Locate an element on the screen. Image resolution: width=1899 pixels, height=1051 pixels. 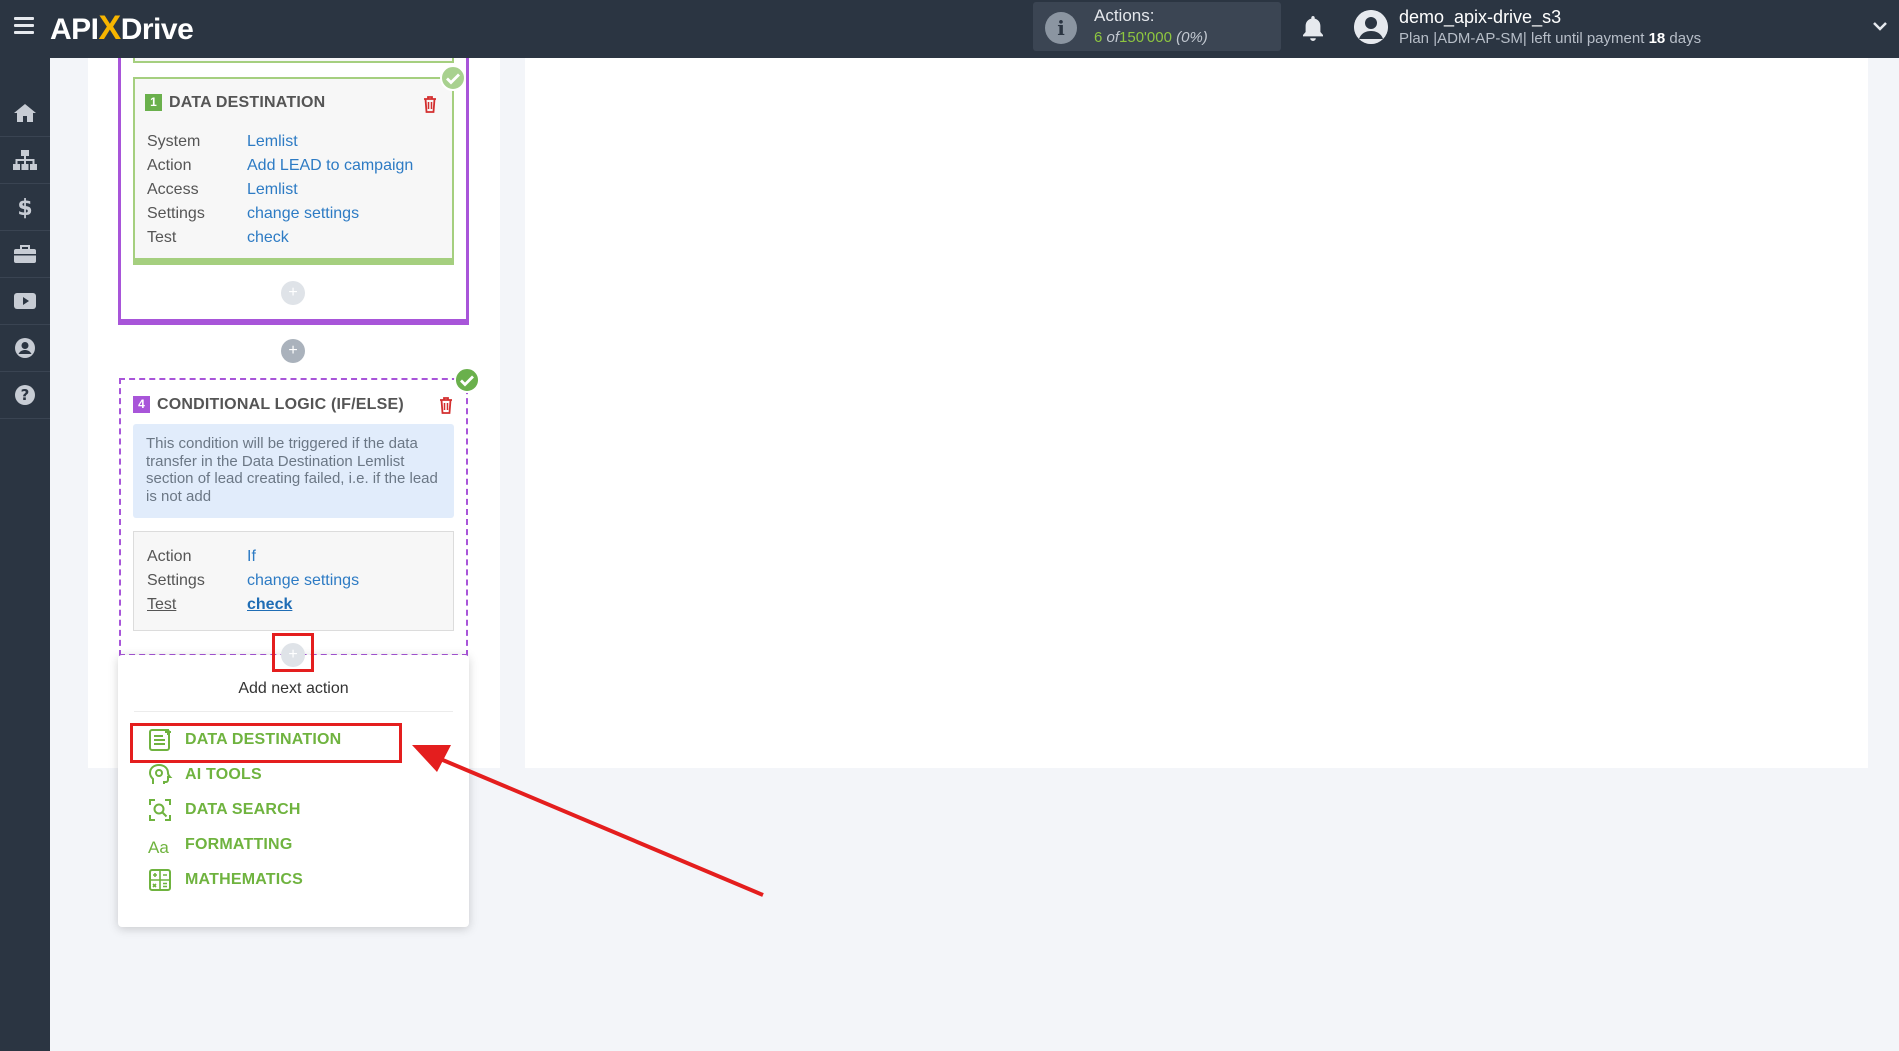
access-link: Lemlist is located at coordinates (272, 190).